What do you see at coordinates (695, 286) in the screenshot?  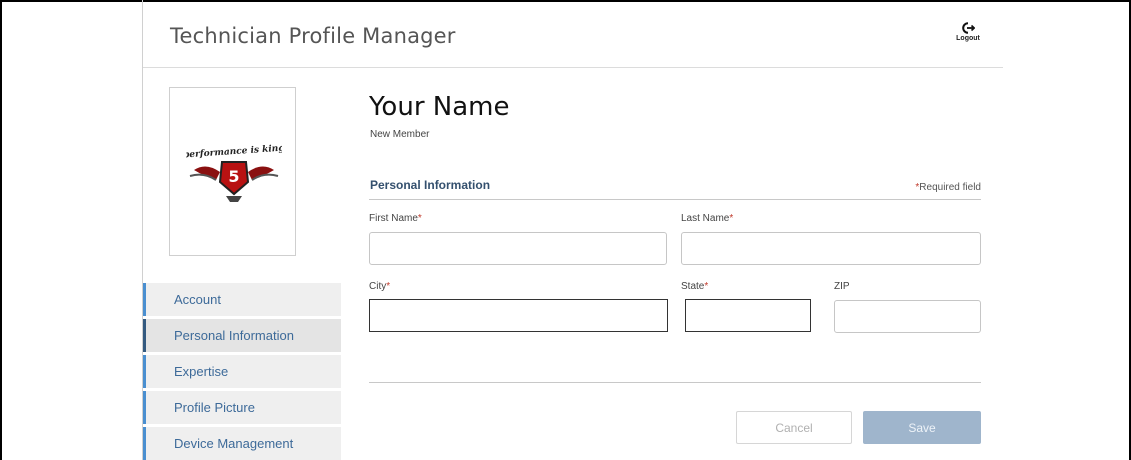 I see `state-label: State*` at bounding box center [695, 286].